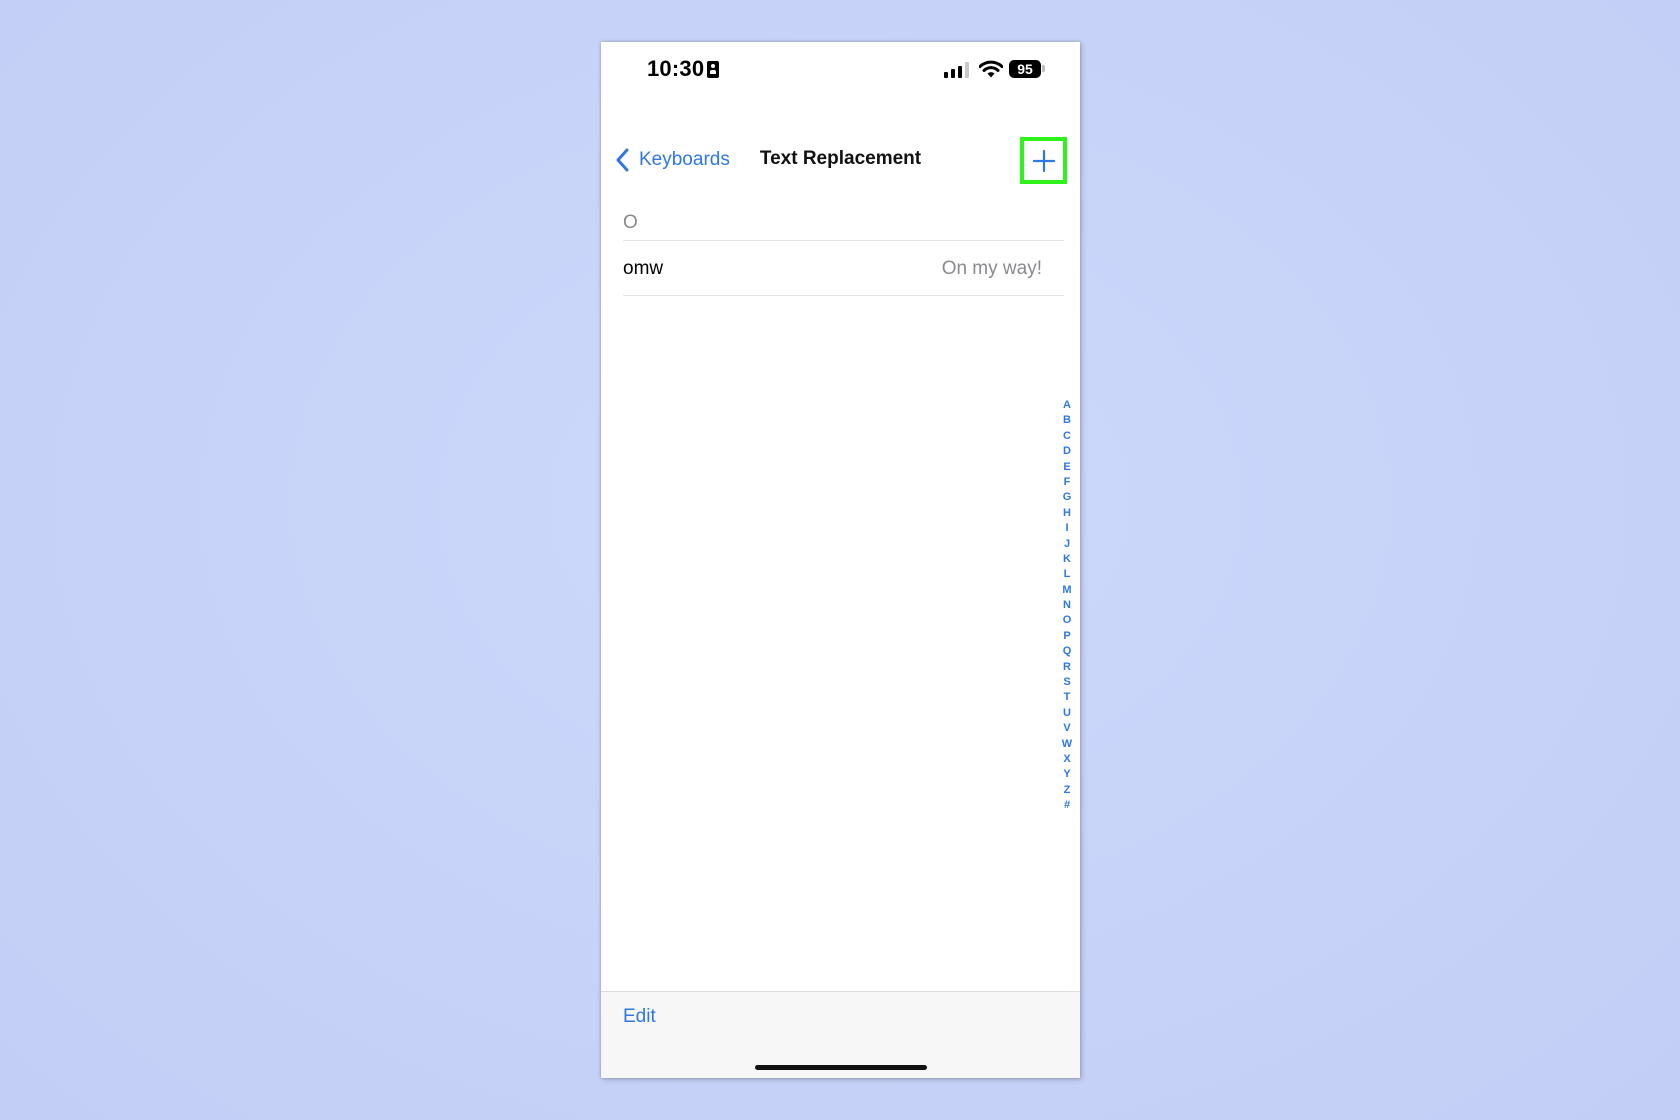  I want to click on index-letter: O, so click(1067, 620).